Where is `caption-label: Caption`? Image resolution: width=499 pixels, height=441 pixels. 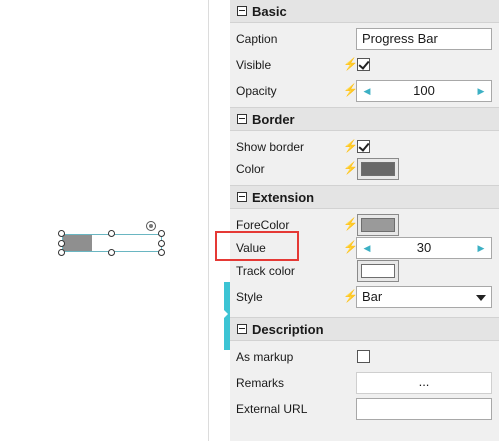
caption-label: Caption is located at coordinates (257, 39).